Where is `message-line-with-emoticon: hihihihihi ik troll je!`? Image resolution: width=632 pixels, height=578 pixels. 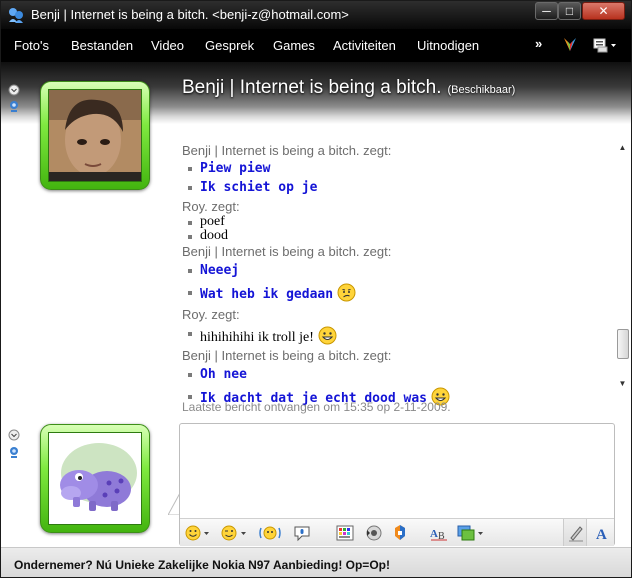
message-line-with-emoticon: hihihihihi ik troll je! is located at coordinates (397, 337).